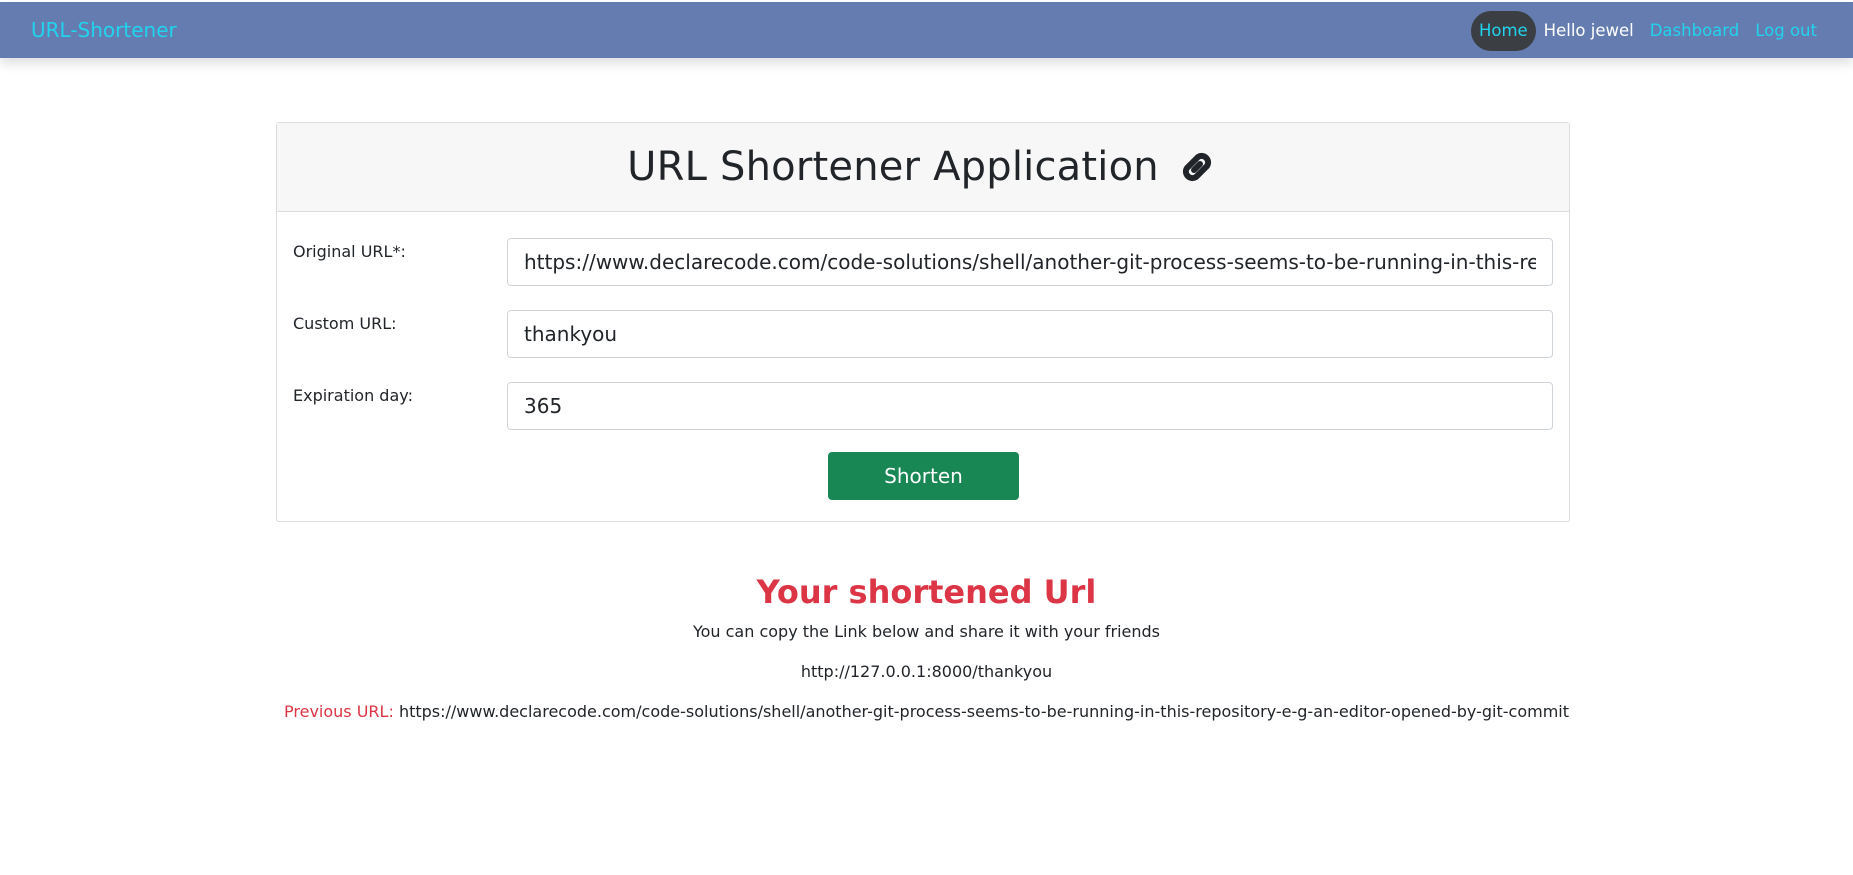 The width and height of the screenshot is (1853, 875). I want to click on shorten-button: Shorten, so click(923, 476).